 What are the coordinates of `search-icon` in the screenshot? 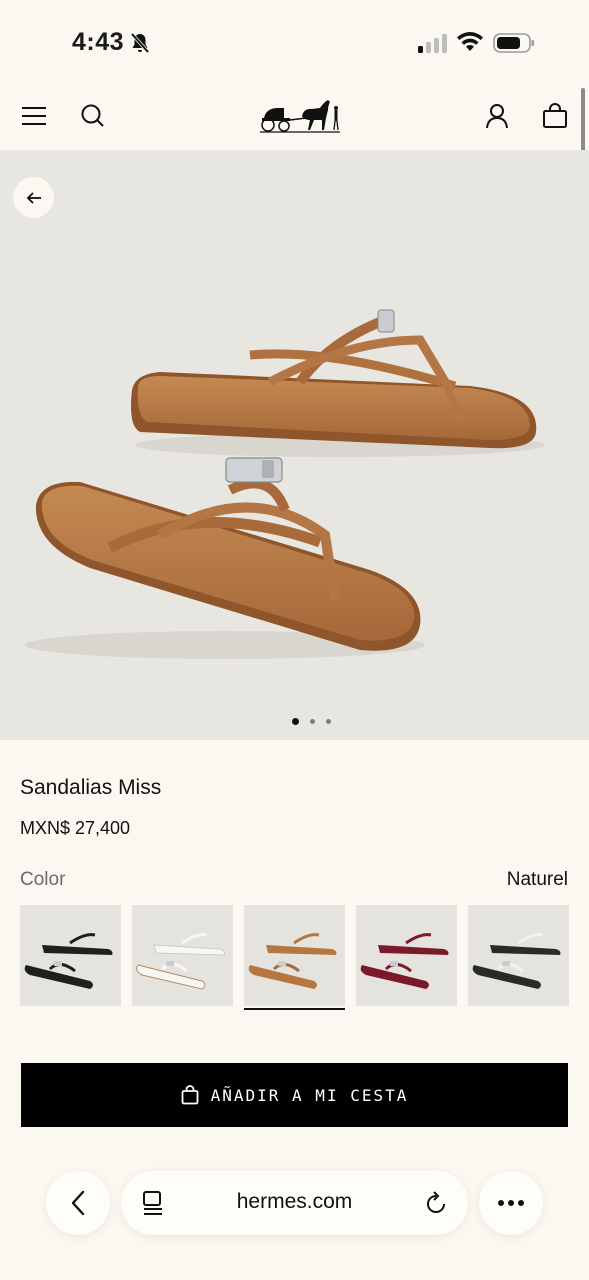 It's located at (92, 115).